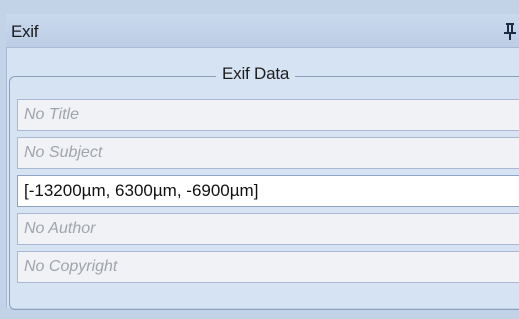  I want to click on copyright-field: No Copyright, so click(268, 267).